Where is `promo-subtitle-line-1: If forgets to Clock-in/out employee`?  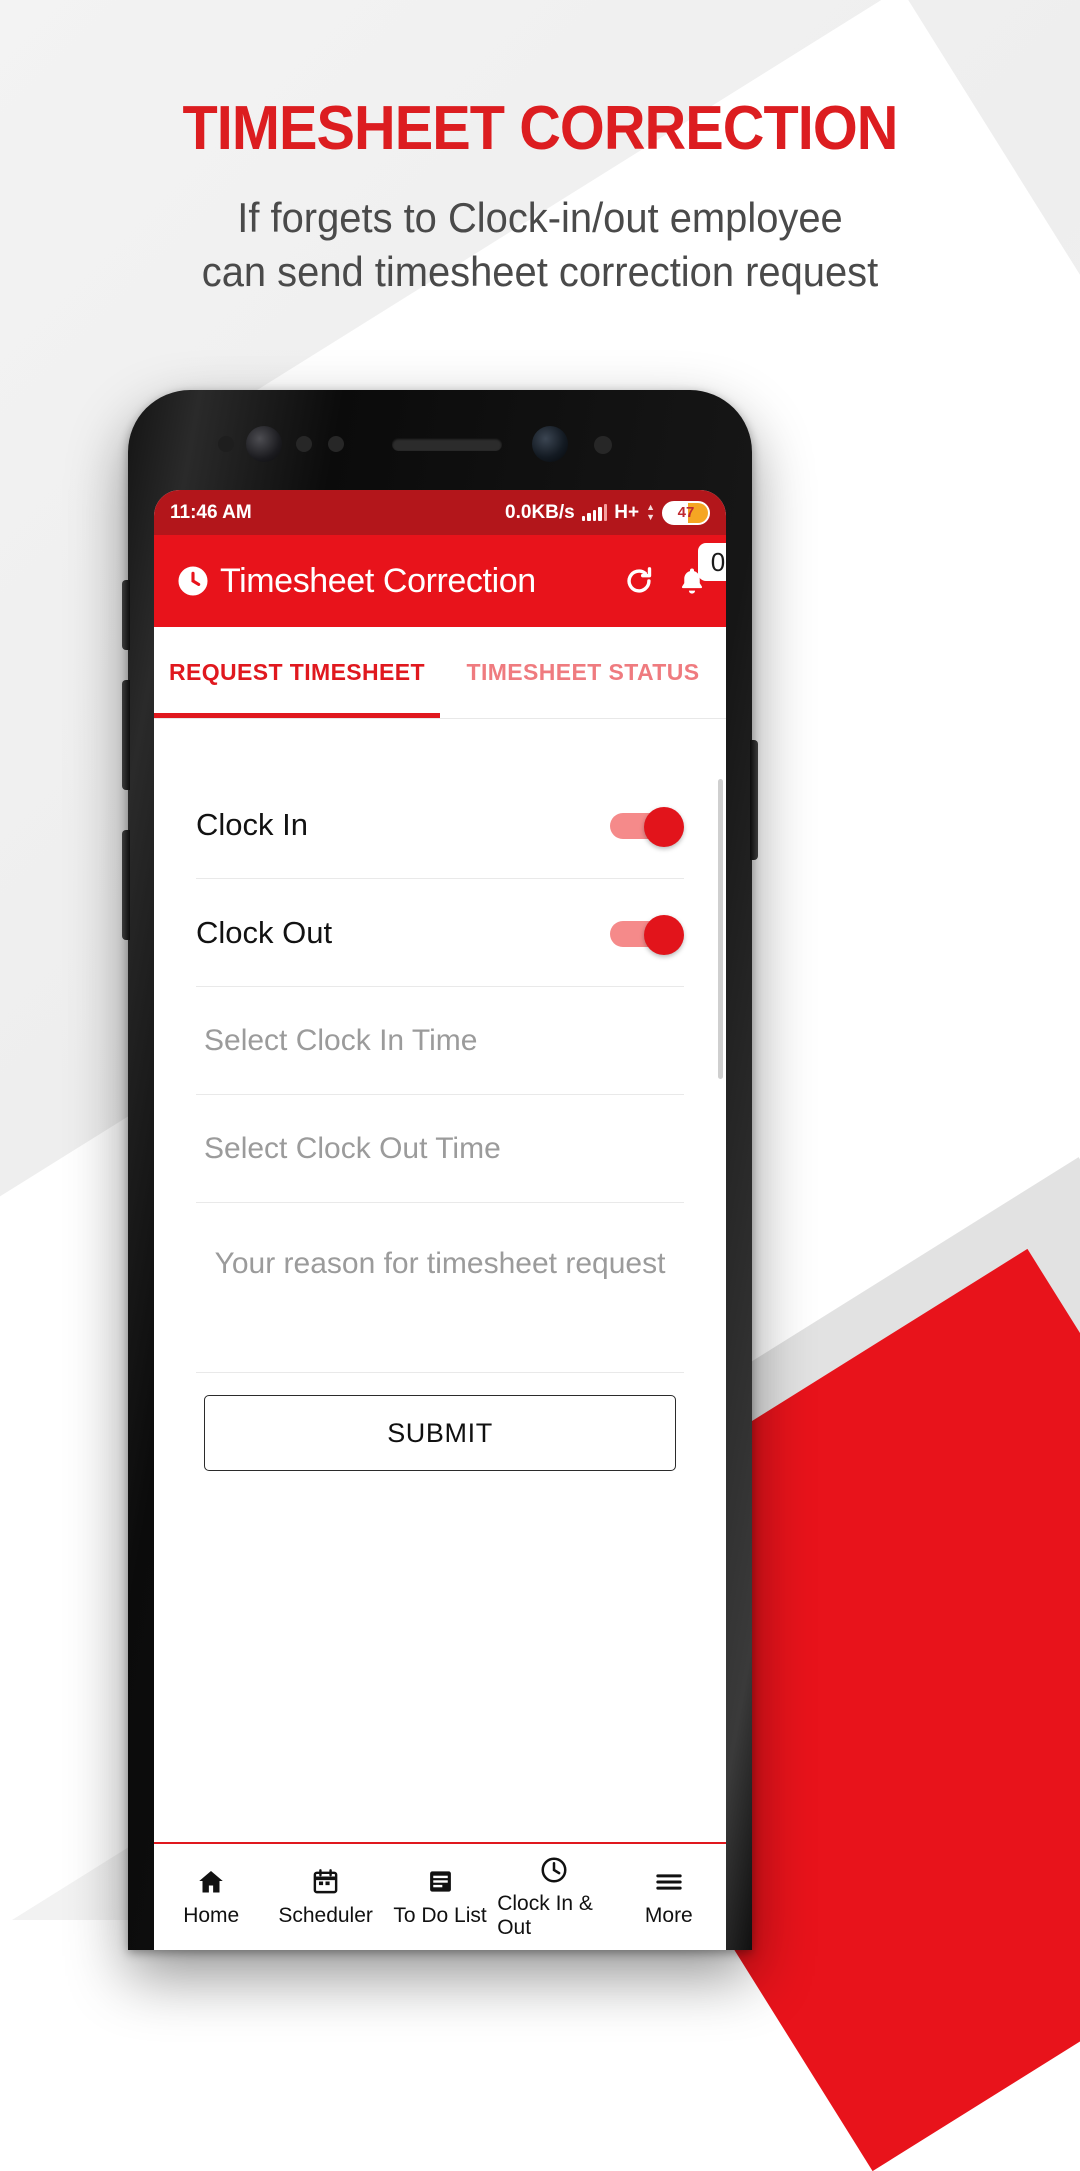
promo-subtitle-line-1: If forgets to Clock-in/out employee is located at coordinates (540, 218).